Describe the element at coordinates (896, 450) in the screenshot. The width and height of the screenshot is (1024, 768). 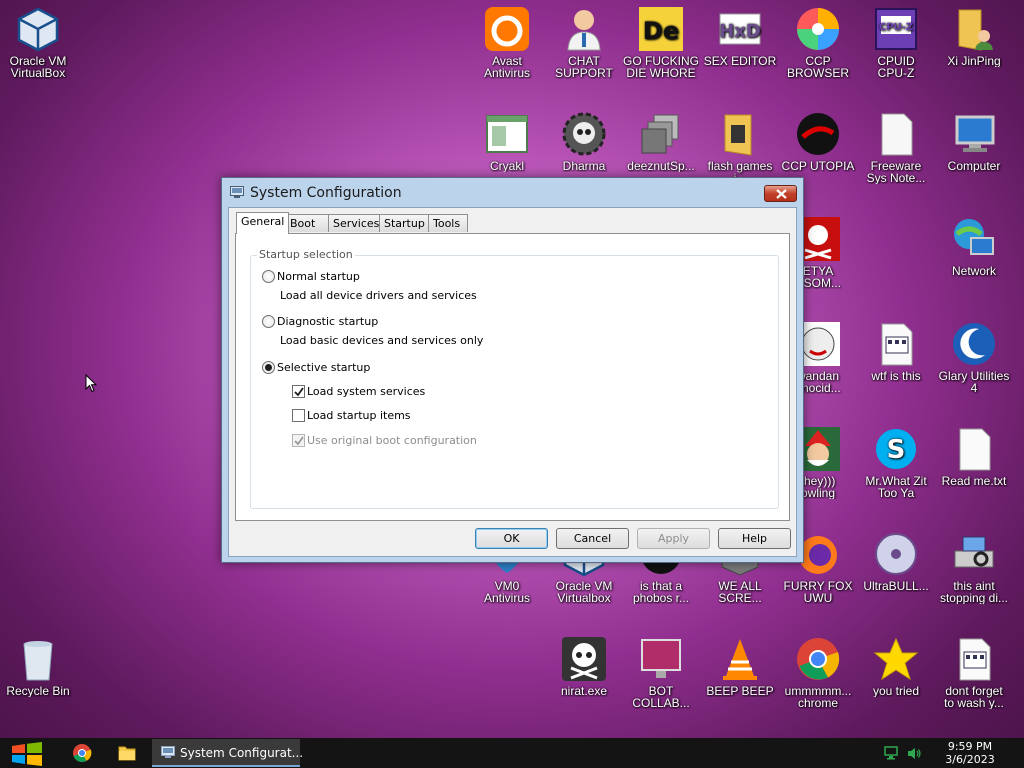
I see `svg-text: S` at that location.